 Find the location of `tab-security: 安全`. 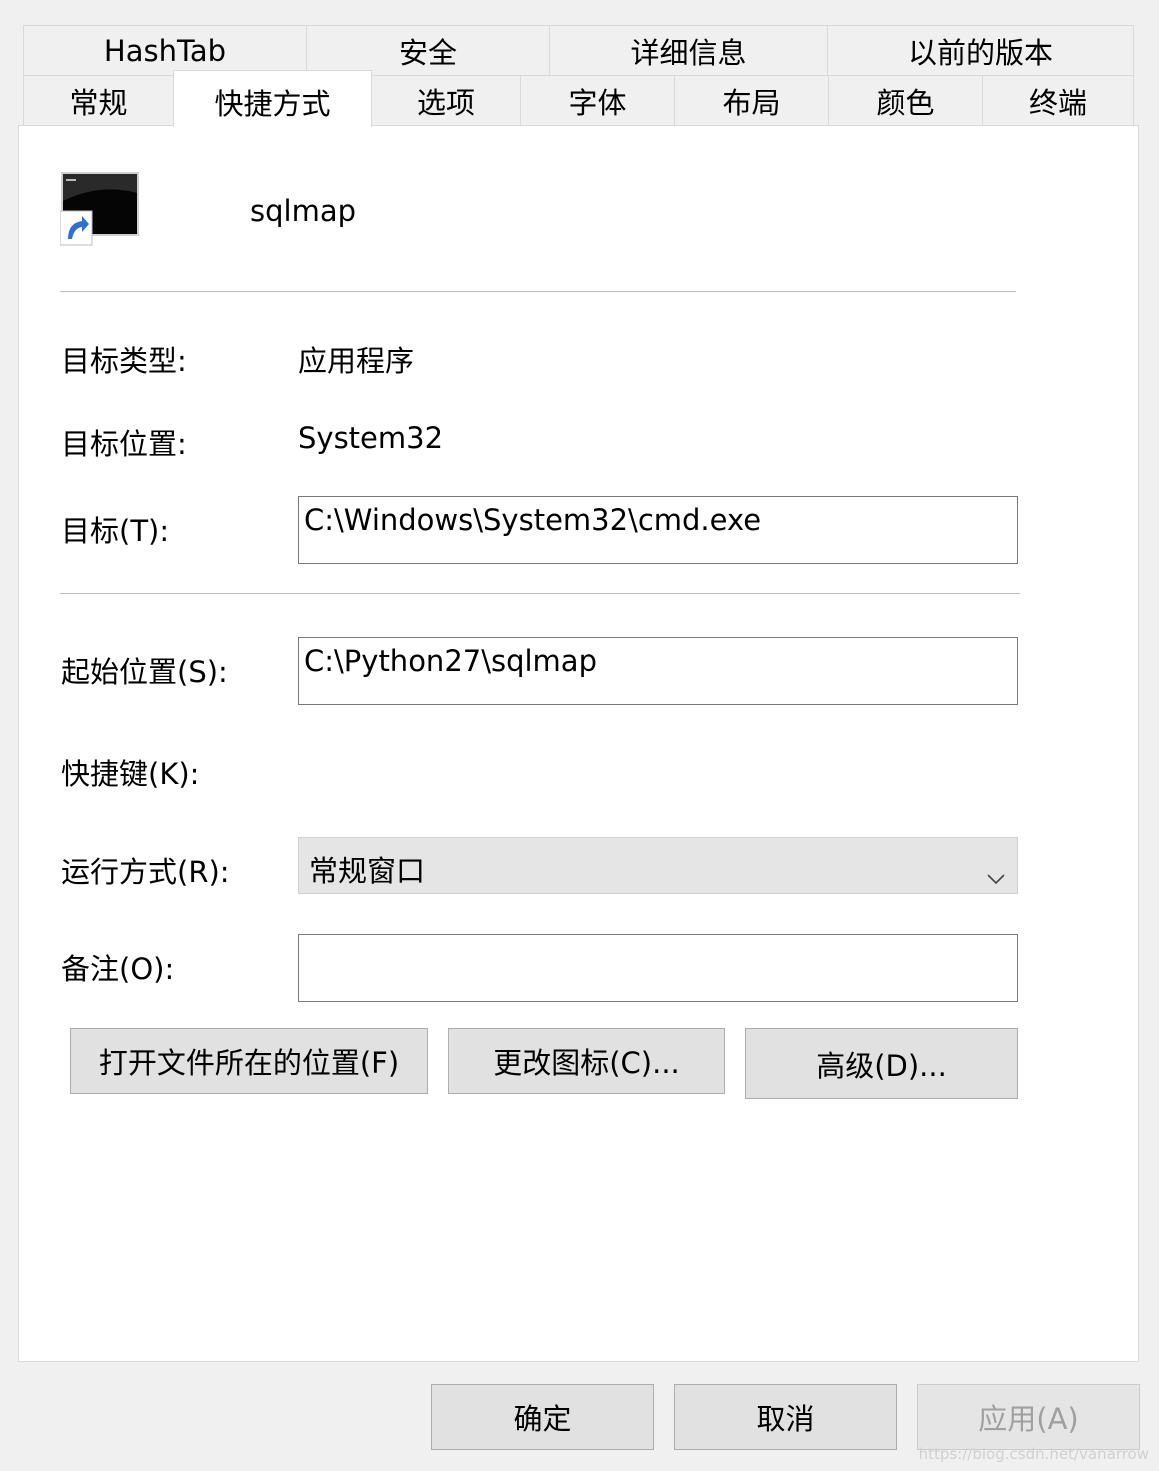

tab-security: 安全 is located at coordinates (428, 50).